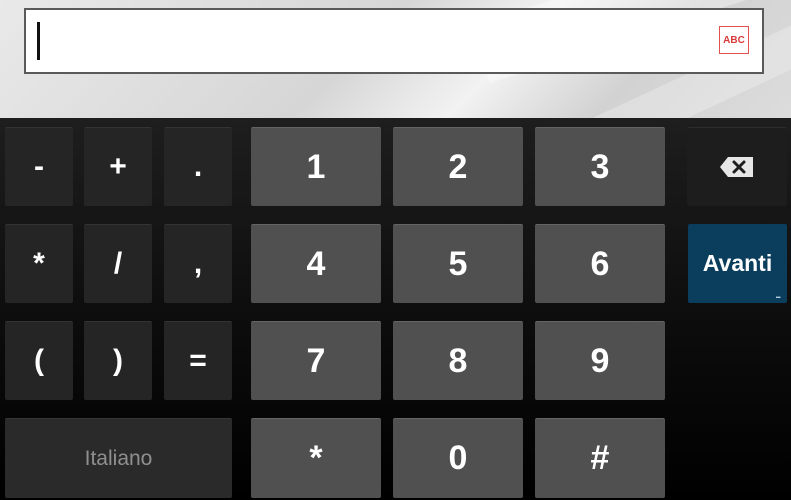 The image size is (791, 500). Describe the element at coordinates (198, 166) in the screenshot. I see `key-period: .` at that location.